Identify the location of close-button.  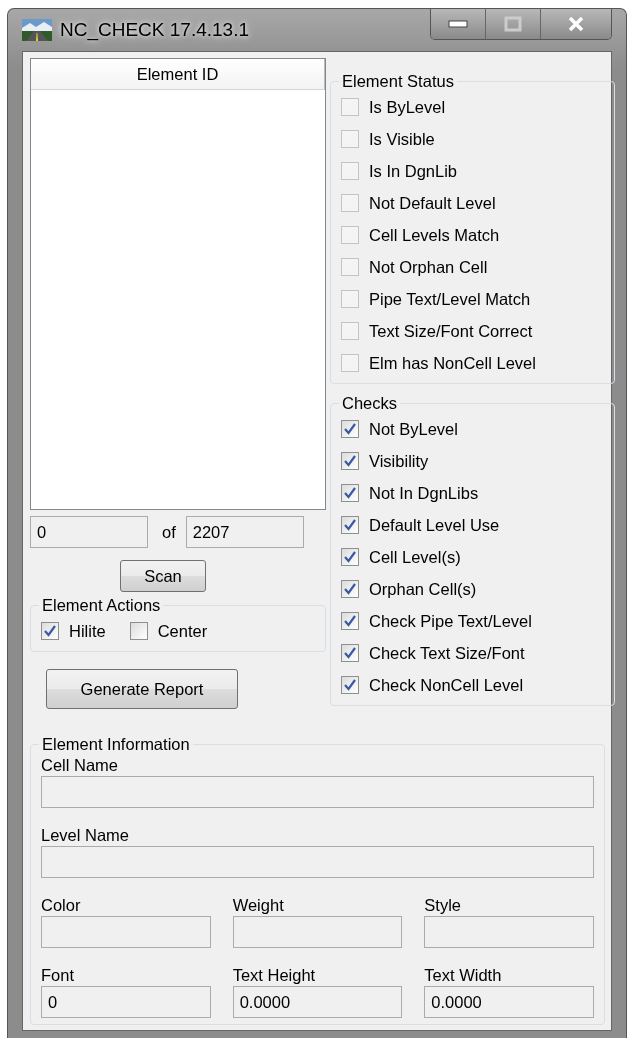
(575, 24).